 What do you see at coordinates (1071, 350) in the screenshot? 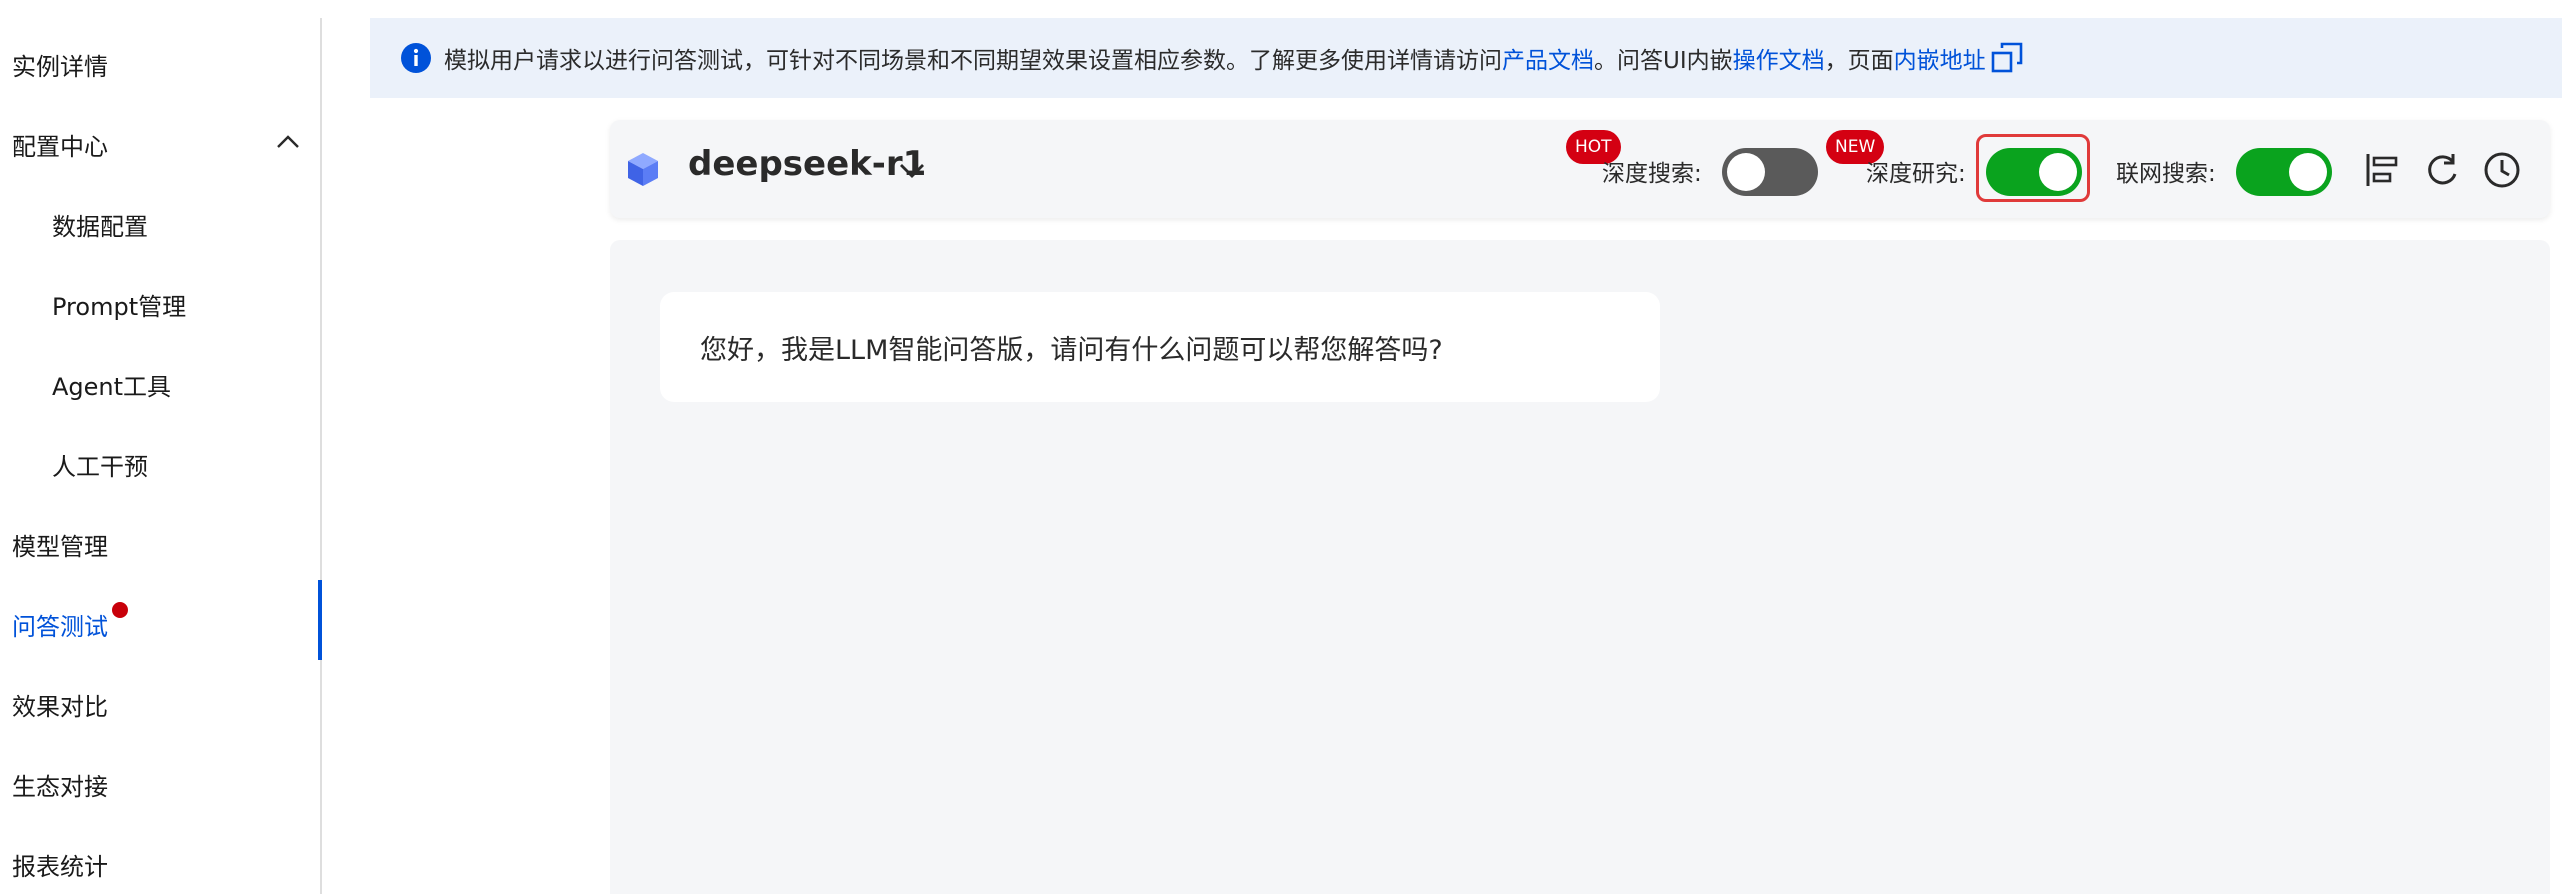
I see `assistant-greeting: 您好，我是LLM智能问答版，请问有什么问题可以帮您解答吗?` at bounding box center [1071, 350].